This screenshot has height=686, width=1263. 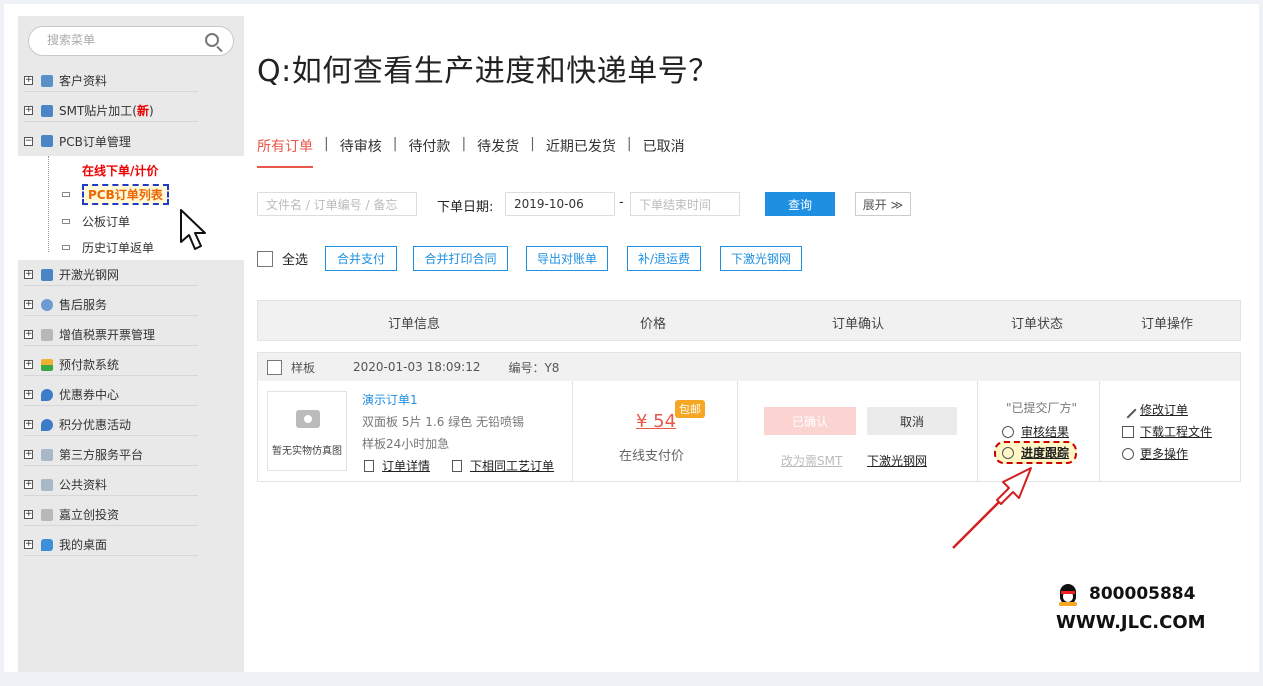 I want to click on product-thumbnail: 暂无实物仿真图, so click(x=307, y=431).